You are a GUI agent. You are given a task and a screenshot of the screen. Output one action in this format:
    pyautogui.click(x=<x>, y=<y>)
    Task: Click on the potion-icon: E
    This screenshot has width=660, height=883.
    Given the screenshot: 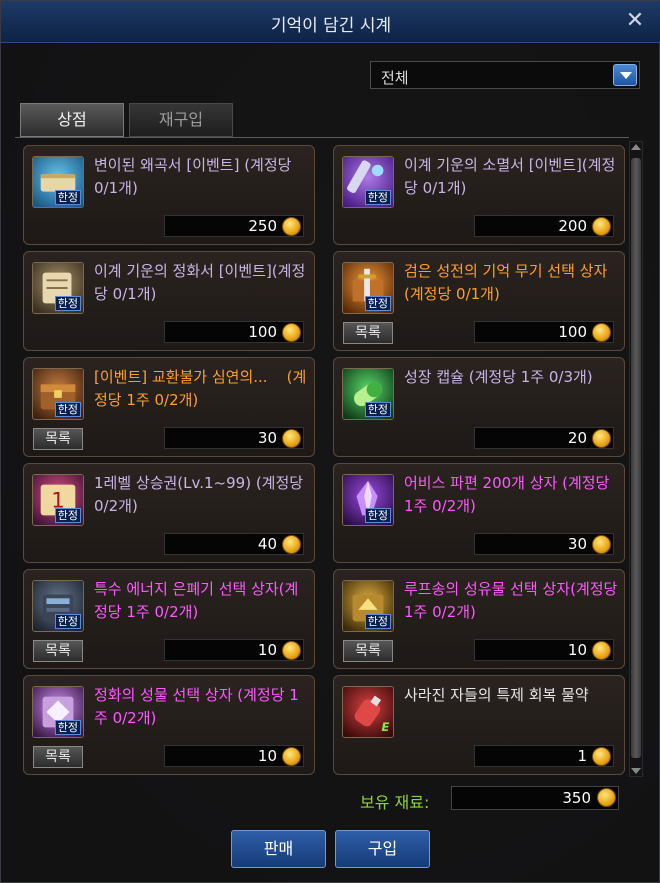 What is the action you would take?
    pyautogui.click(x=368, y=712)
    